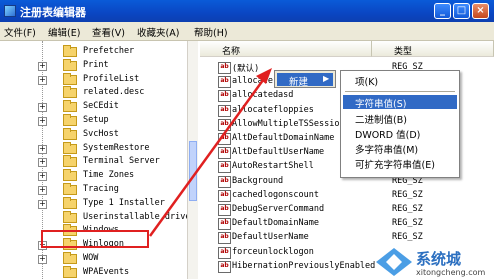 The image size is (494, 279). I want to click on watermark-logo: 系统城 xitongcheng.com, so click(431, 262).